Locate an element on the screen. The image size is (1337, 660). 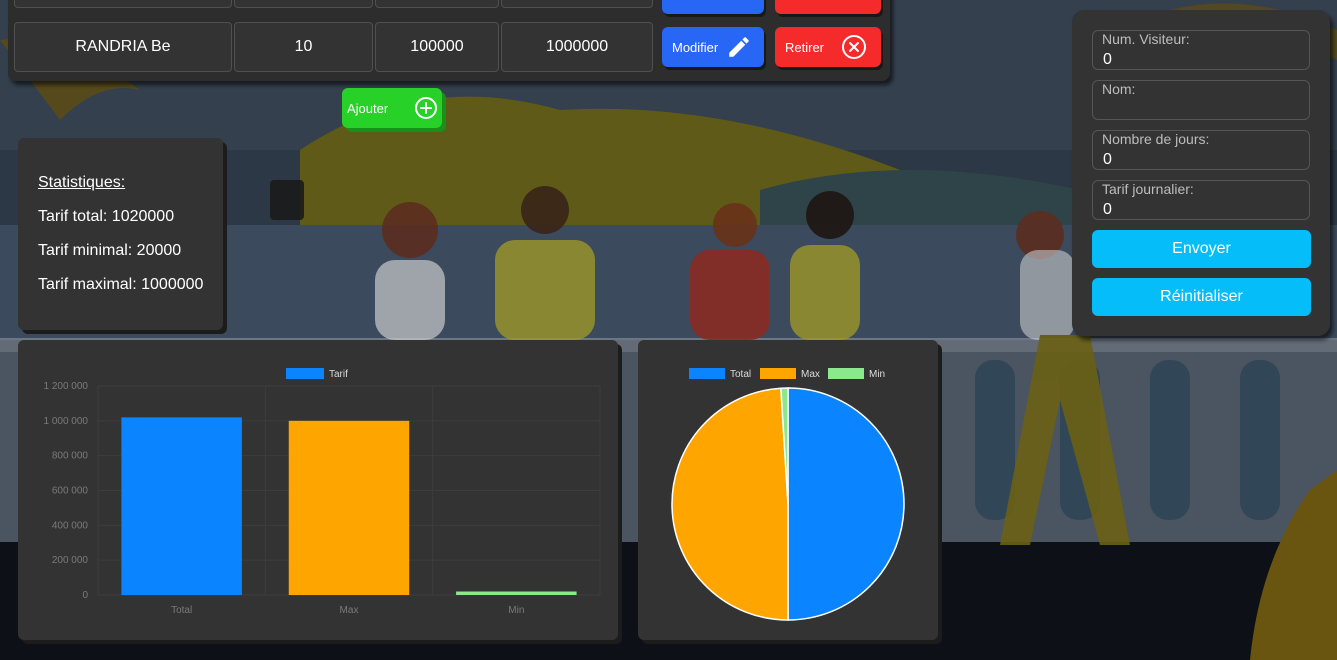
x-tick-label: Max is located at coordinates (349, 610).